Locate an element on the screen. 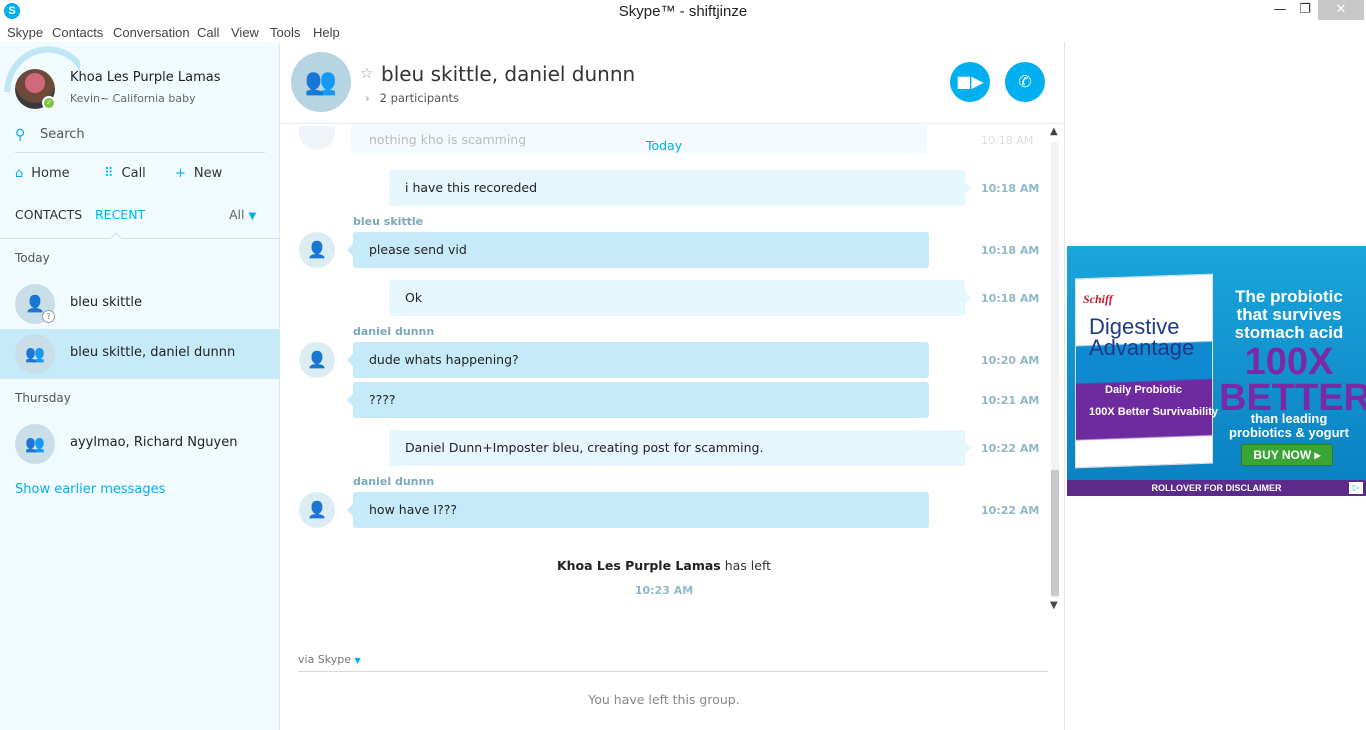  ad-product: Digestive Advantage is located at coordinates (1142, 337).